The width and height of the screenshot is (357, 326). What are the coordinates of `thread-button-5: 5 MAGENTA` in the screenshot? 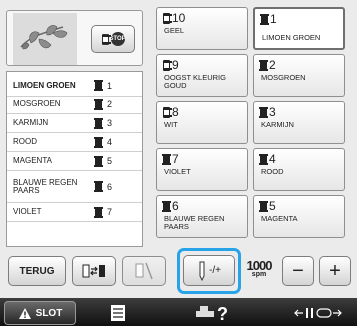 It's located at (299, 216).